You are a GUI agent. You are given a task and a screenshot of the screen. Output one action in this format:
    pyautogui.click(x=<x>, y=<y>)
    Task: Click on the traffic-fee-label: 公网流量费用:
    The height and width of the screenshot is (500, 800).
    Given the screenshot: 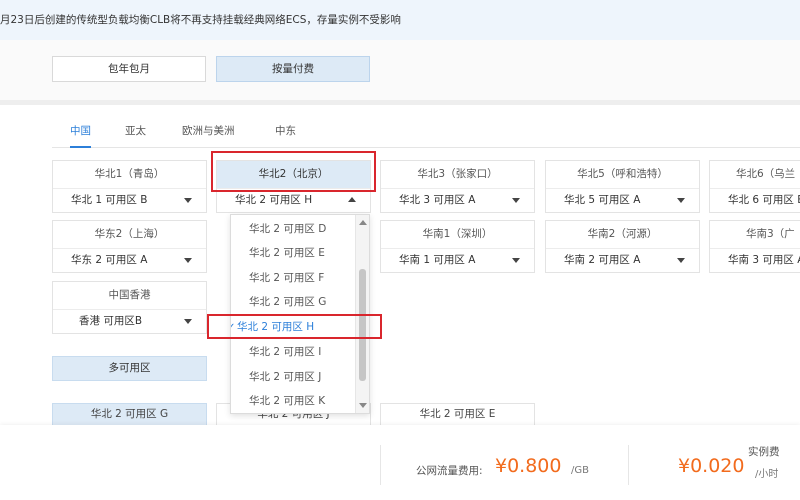 What is the action you would take?
    pyautogui.click(x=449, y=471)
    